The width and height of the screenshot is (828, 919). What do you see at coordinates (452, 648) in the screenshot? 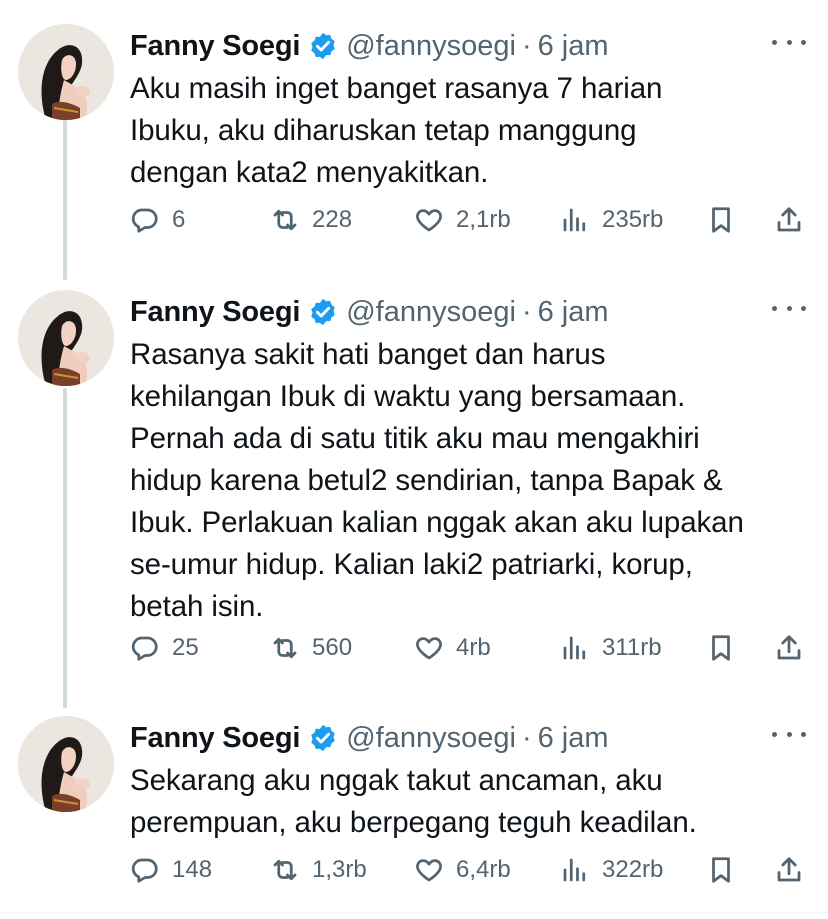
I see `like-button: 4rb` at bounding box center [452, 648].